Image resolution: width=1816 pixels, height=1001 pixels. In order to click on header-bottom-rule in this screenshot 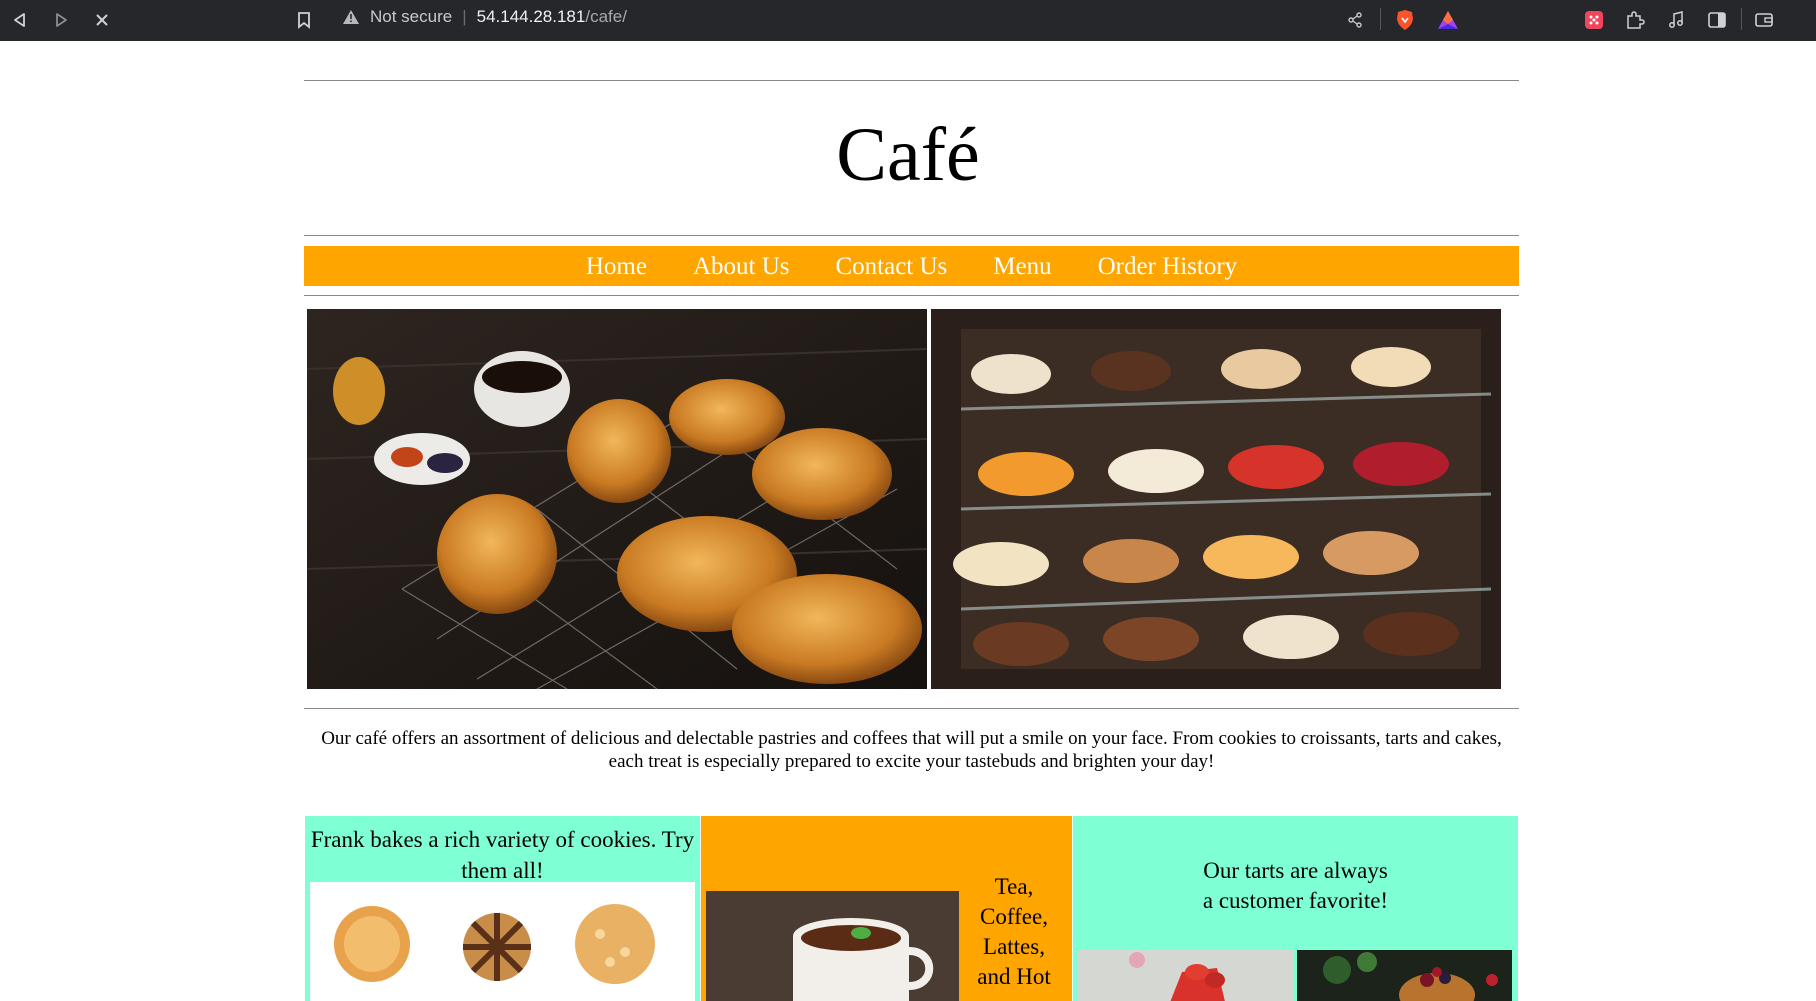, I will do `click(911, 235)`.